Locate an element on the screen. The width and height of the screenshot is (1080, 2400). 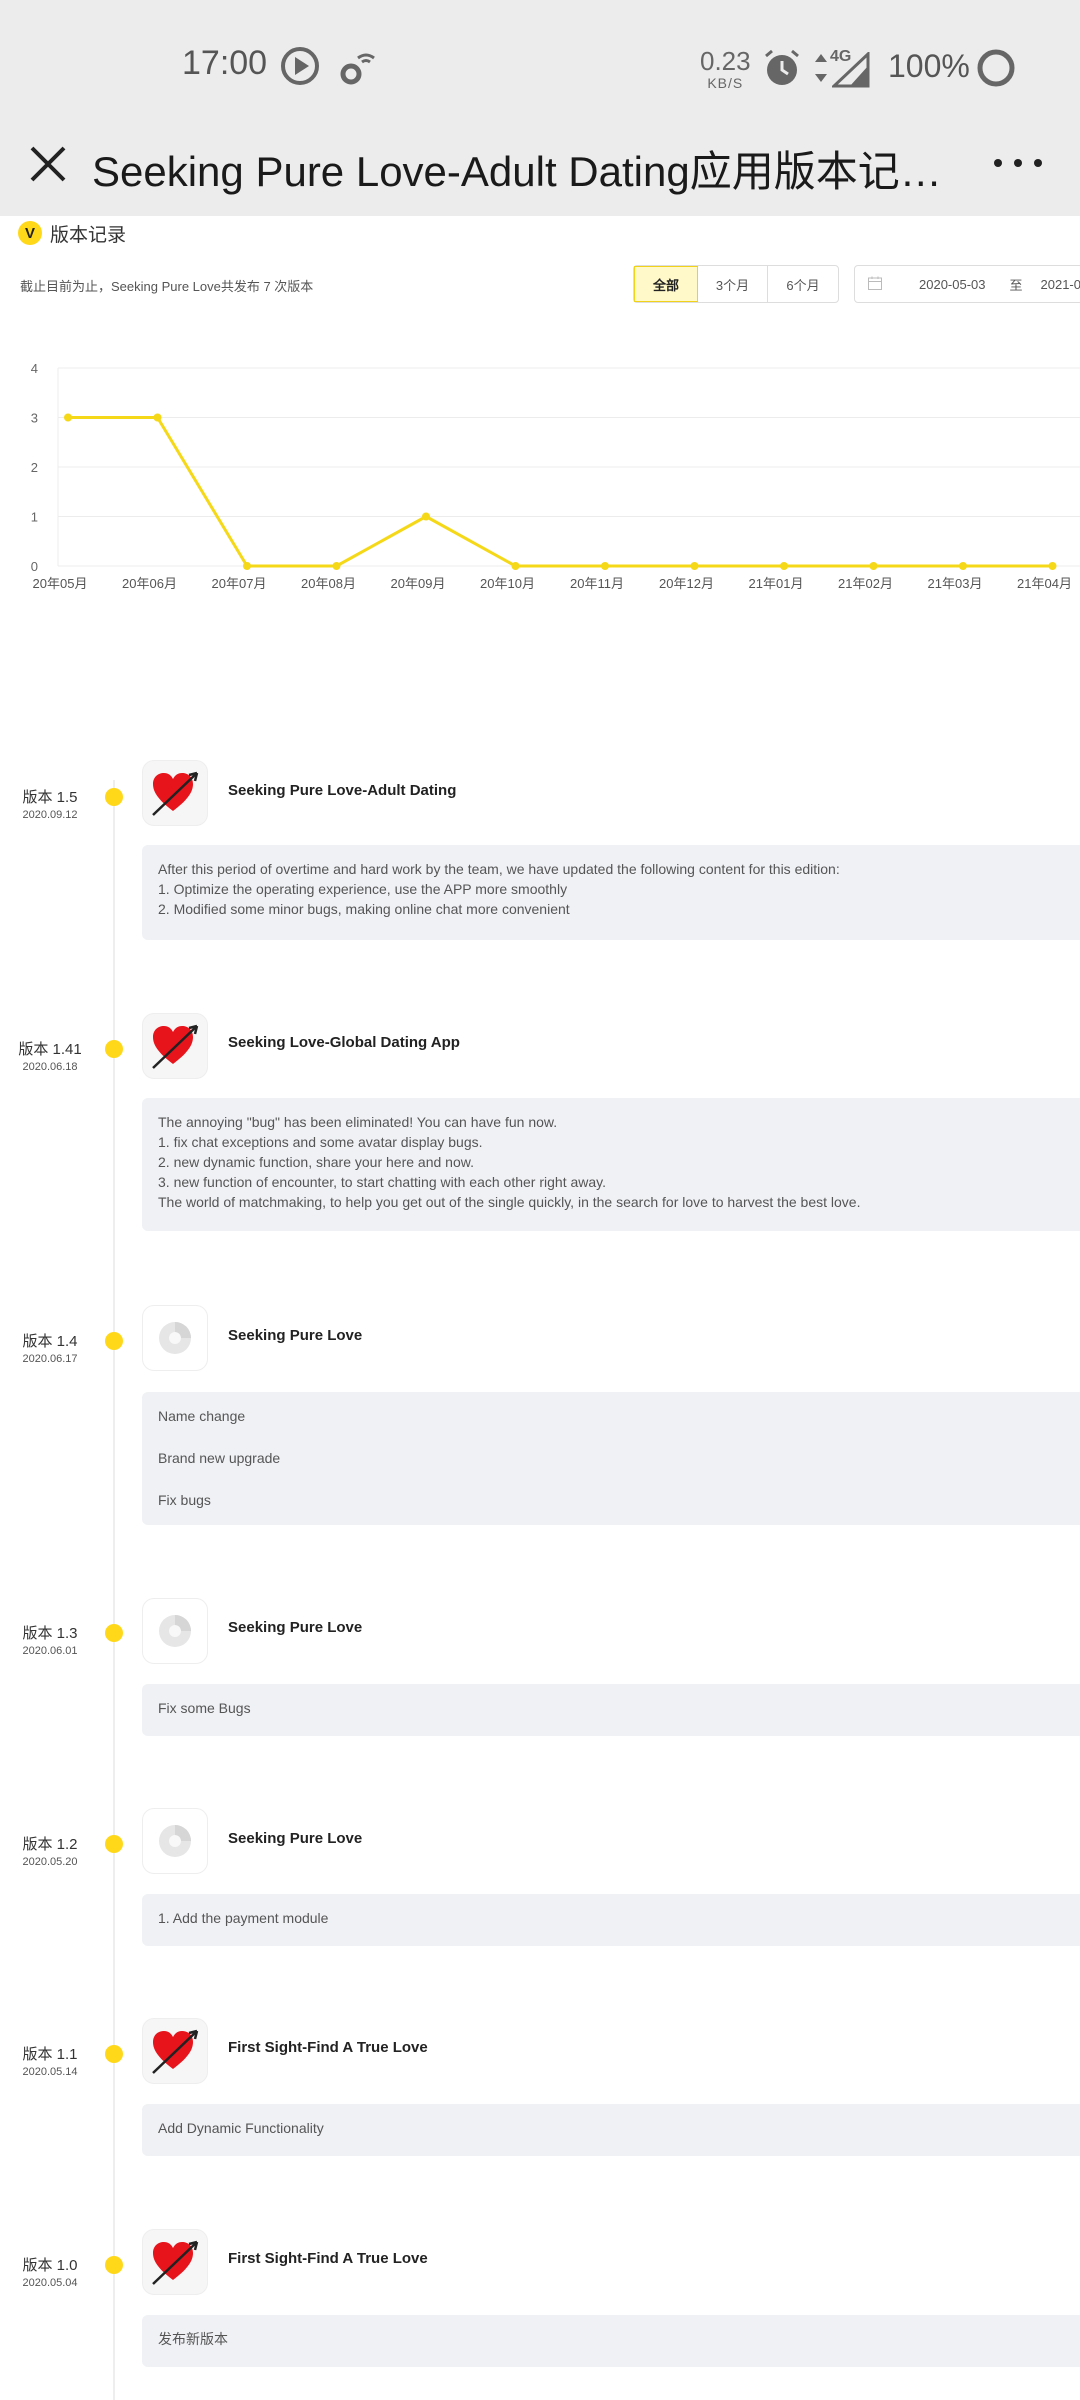
app-name: Seeking Pure Love-Adult Dating is located at coordinates (342, 790).